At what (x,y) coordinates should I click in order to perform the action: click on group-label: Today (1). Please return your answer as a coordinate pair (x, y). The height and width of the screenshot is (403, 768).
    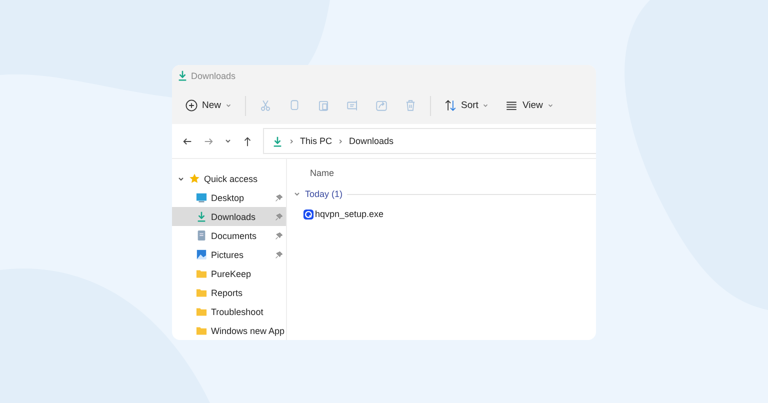
    Looking at the image, I should click on (324, 194).